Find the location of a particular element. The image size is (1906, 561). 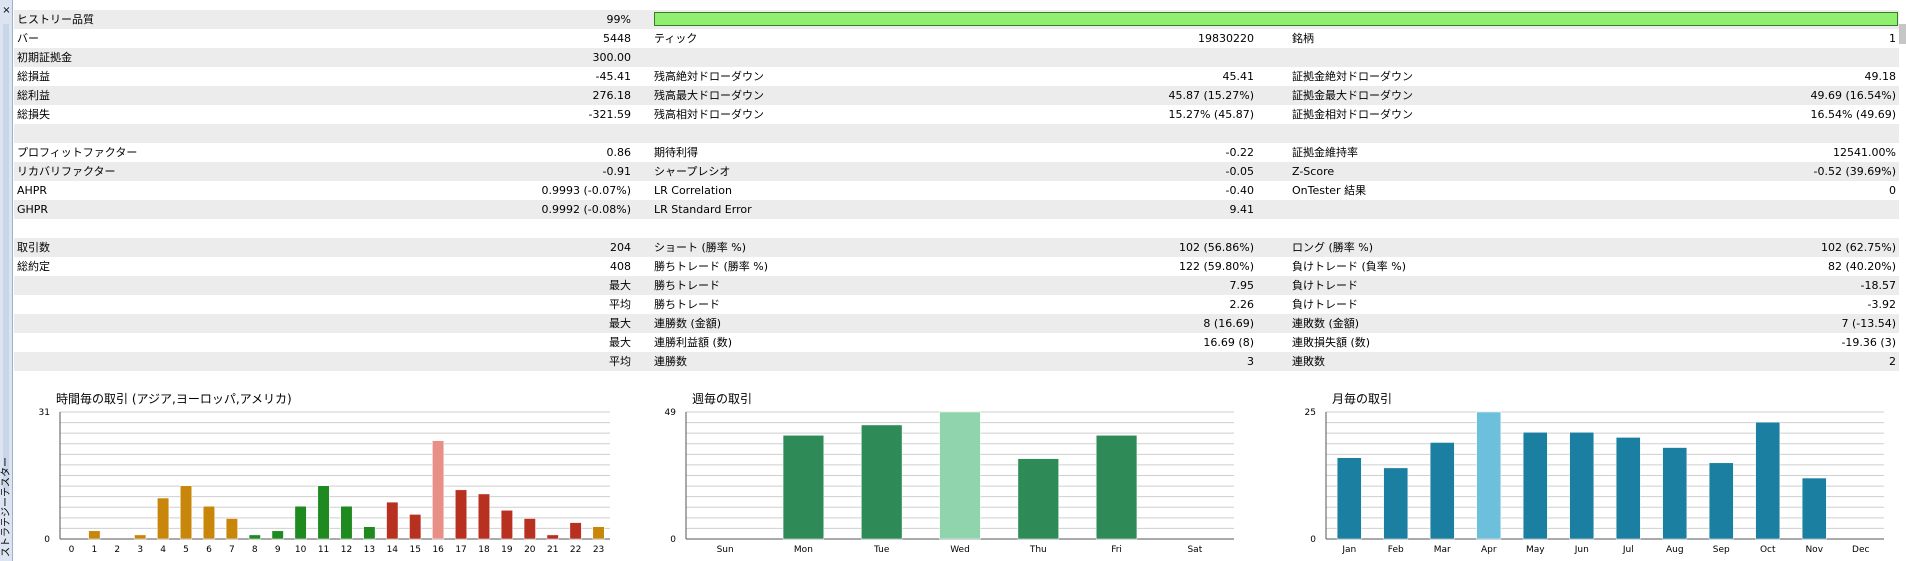

panel-title: ストラテジーテスター is located at coordinates (6, 507).